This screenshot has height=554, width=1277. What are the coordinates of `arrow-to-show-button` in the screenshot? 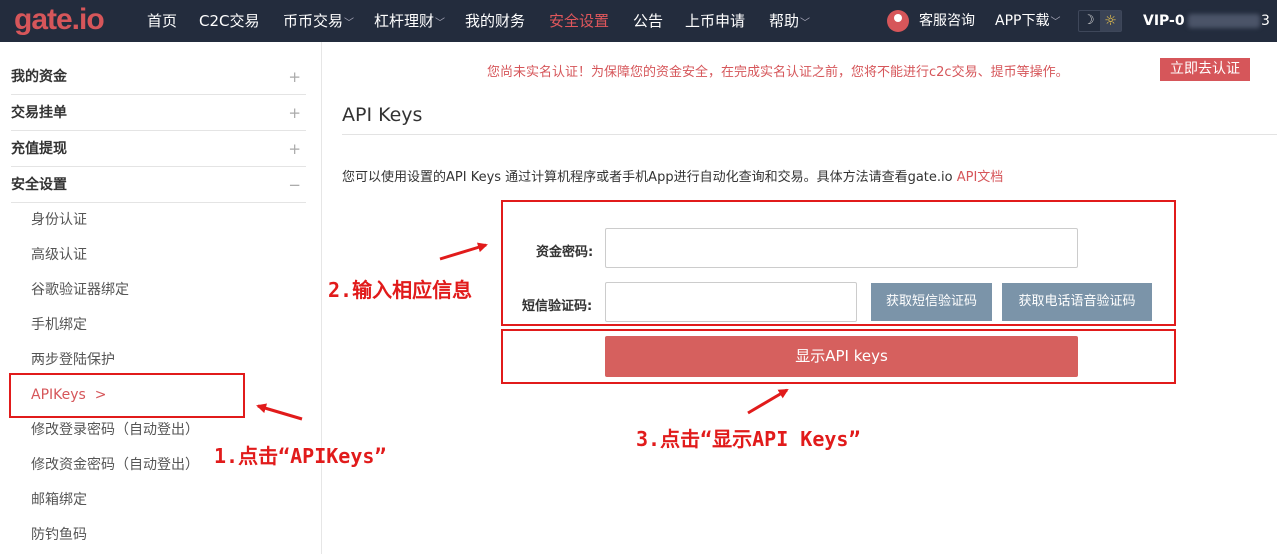 It's located at (768, 401).